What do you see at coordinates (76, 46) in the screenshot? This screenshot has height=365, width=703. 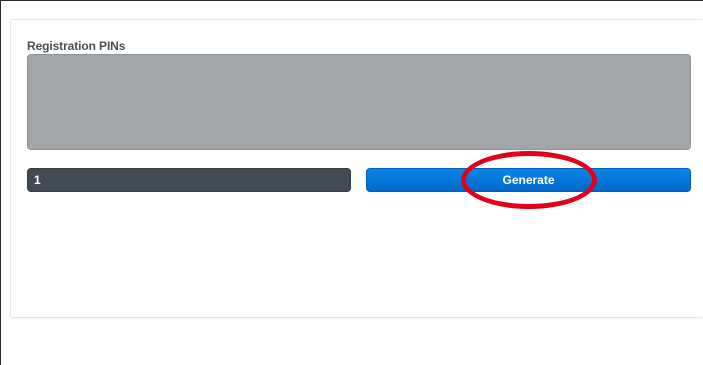 I see `registration-pins-label: Registration PINs` at bounding box center [76, 46].